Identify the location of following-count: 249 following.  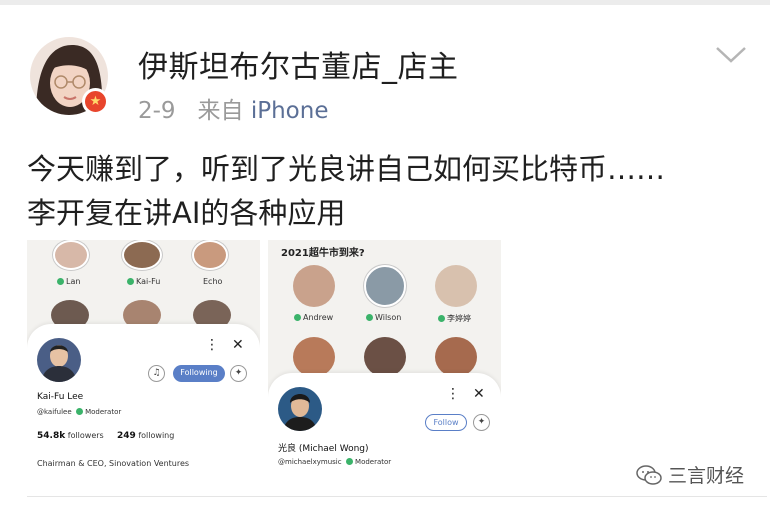
(146, 436).